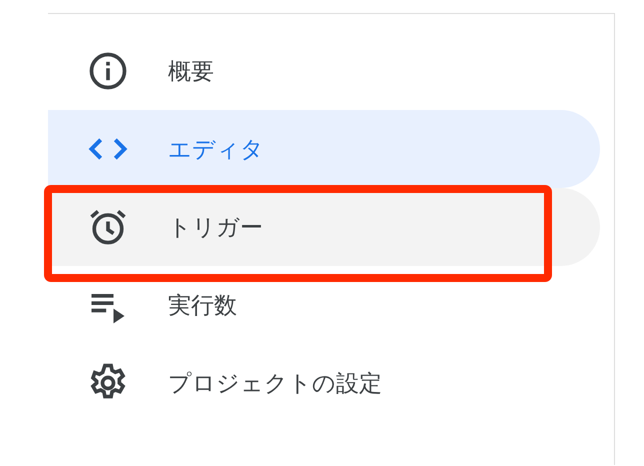 The image size is (644, 466). Describe the element at coordinates (324, 71) in the screenshot. I see `nav-item: 概要` at that location.